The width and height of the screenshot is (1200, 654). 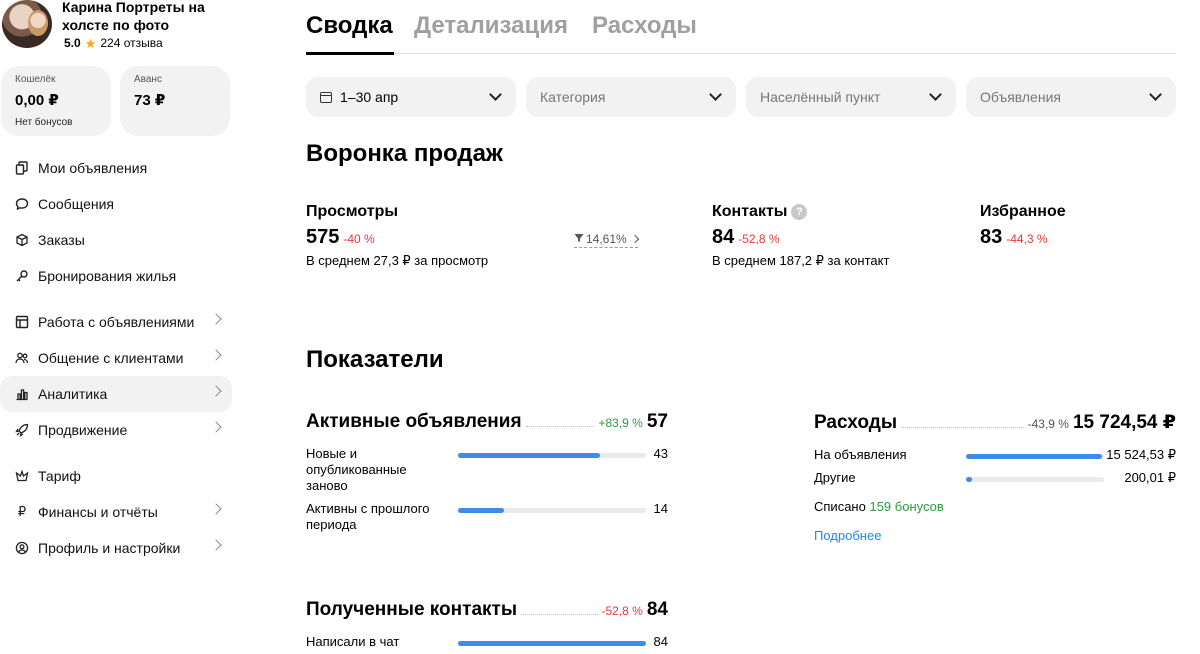 I want to click on sidebar-item-clients: Общение с клиентами, so click(x=116, y=358).